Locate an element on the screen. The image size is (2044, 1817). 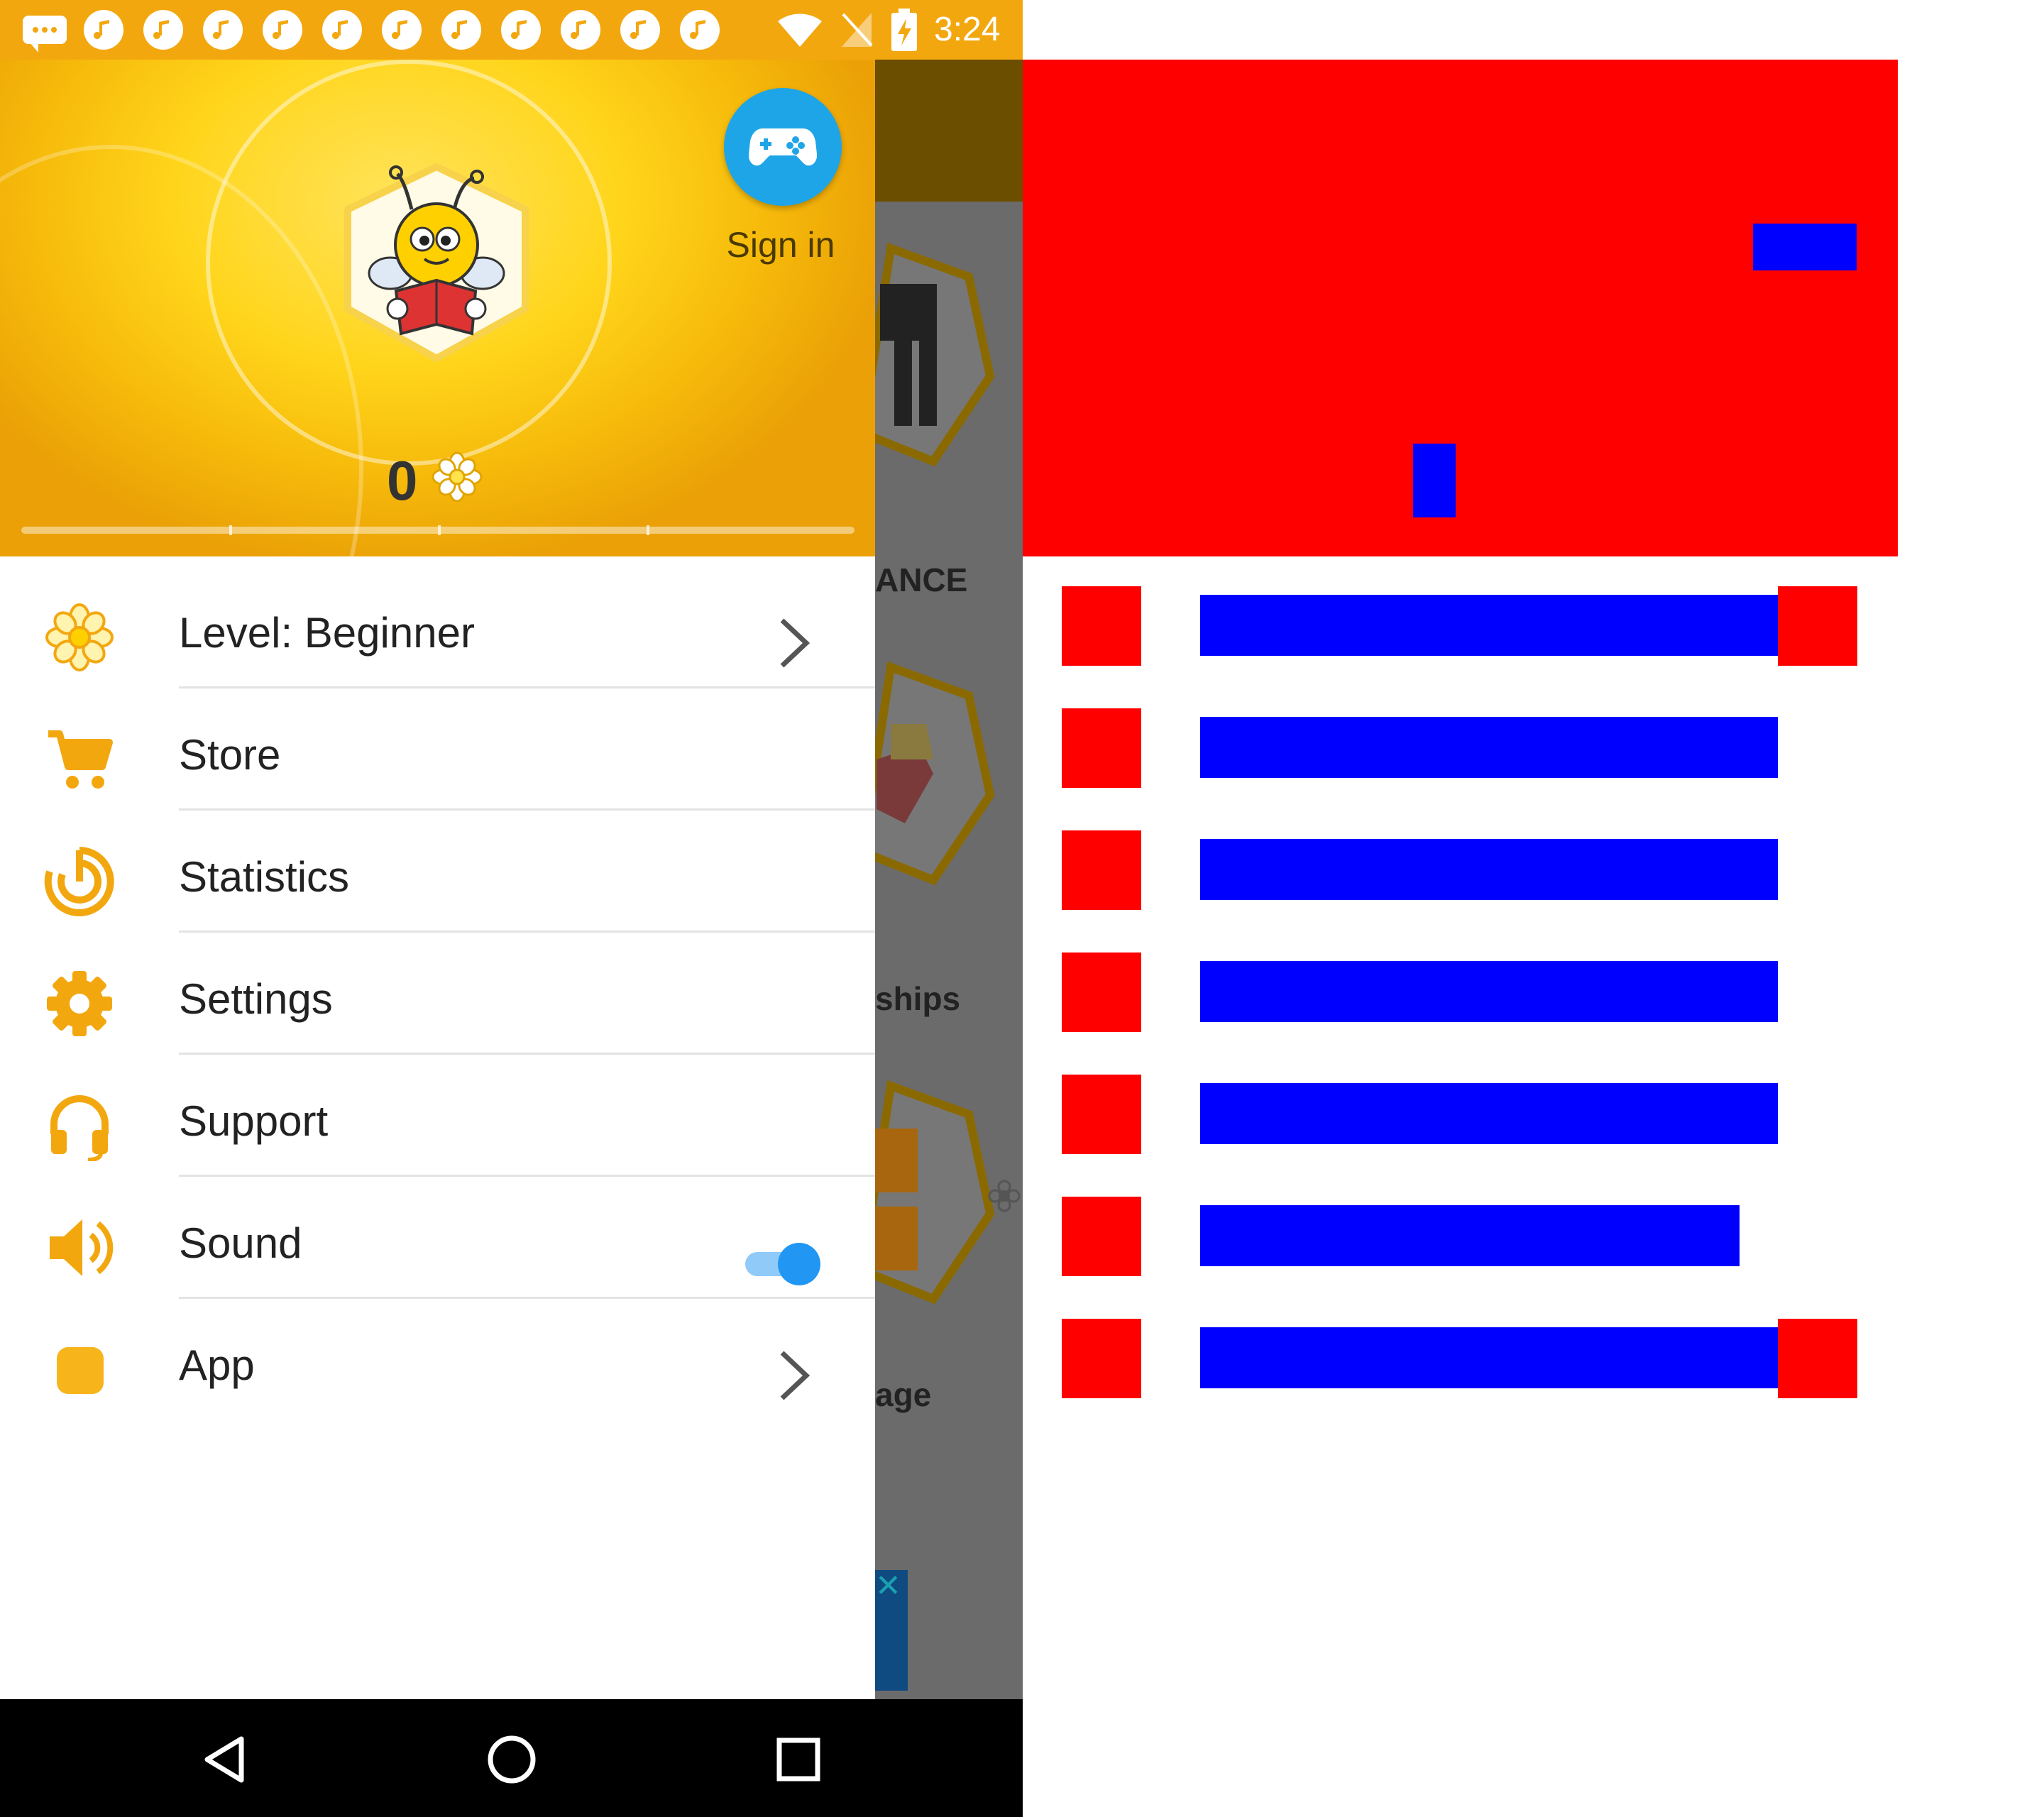
menu-item-label: Sound is located at coordinates (240, 1243).